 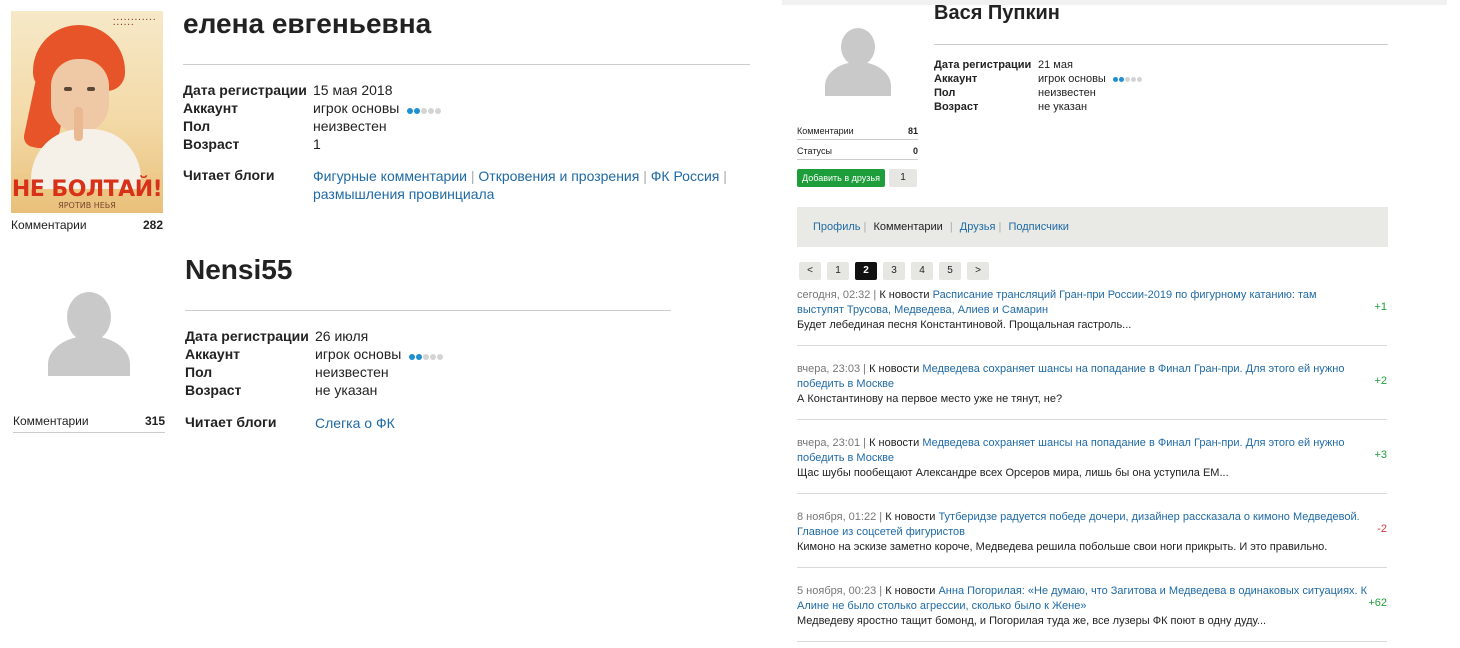 What do you see at coordinates (1377, 603) in the screenshot?
I see `comment-score: +62` at bounding box center [1377, 603].